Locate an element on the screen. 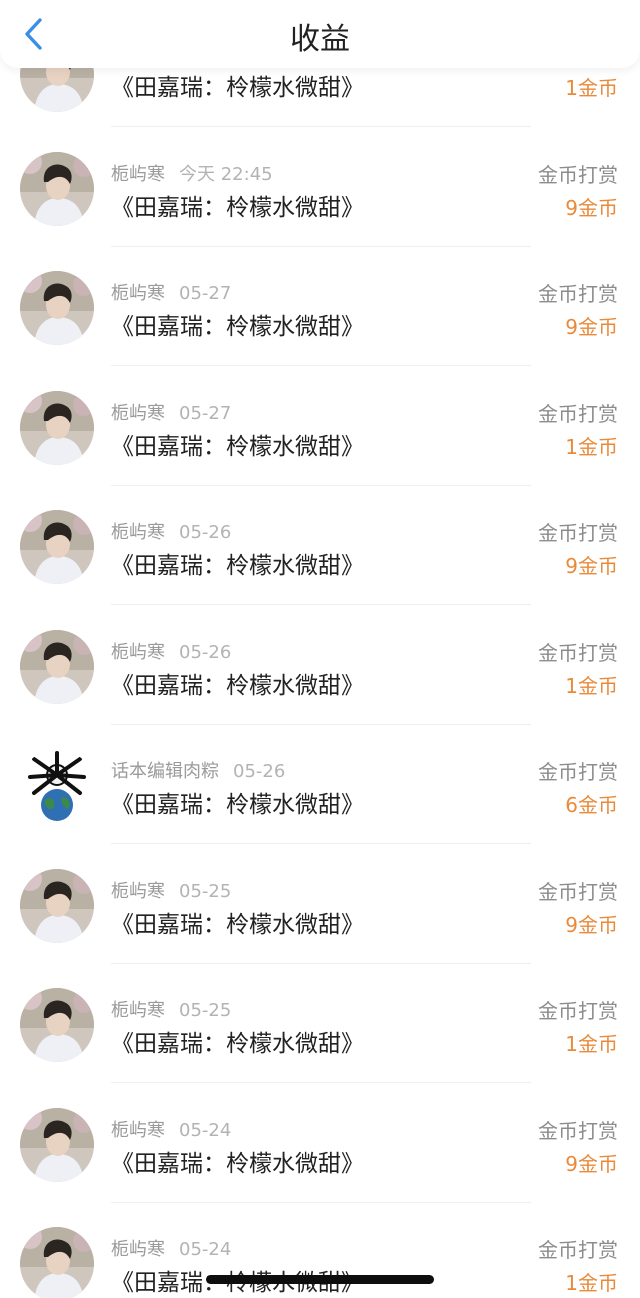 The height and width of the screenshot is (1298, 640). income-row: 栀屿寒 05-27 《田嘉瑞：柃檬水微甜》 金币打赏 9金币 is located at coordinates (320, 329).